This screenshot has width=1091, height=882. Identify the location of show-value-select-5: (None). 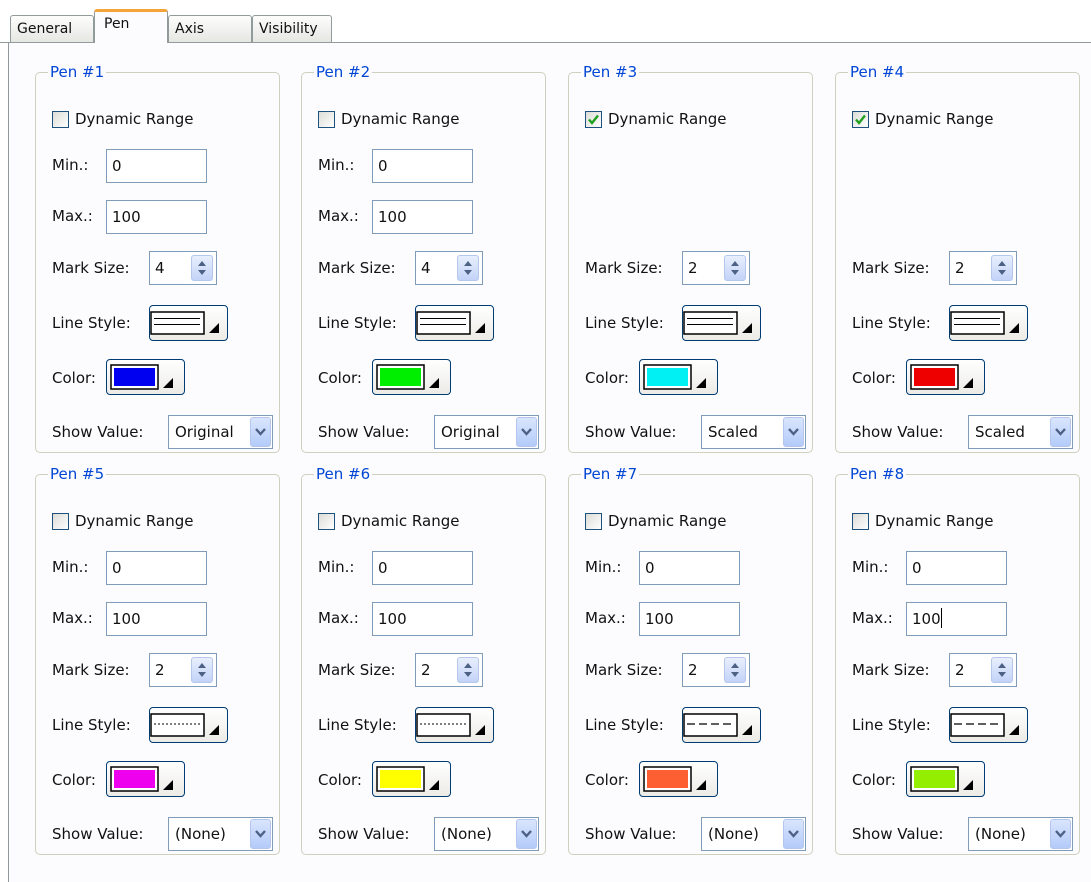
(220, 834).